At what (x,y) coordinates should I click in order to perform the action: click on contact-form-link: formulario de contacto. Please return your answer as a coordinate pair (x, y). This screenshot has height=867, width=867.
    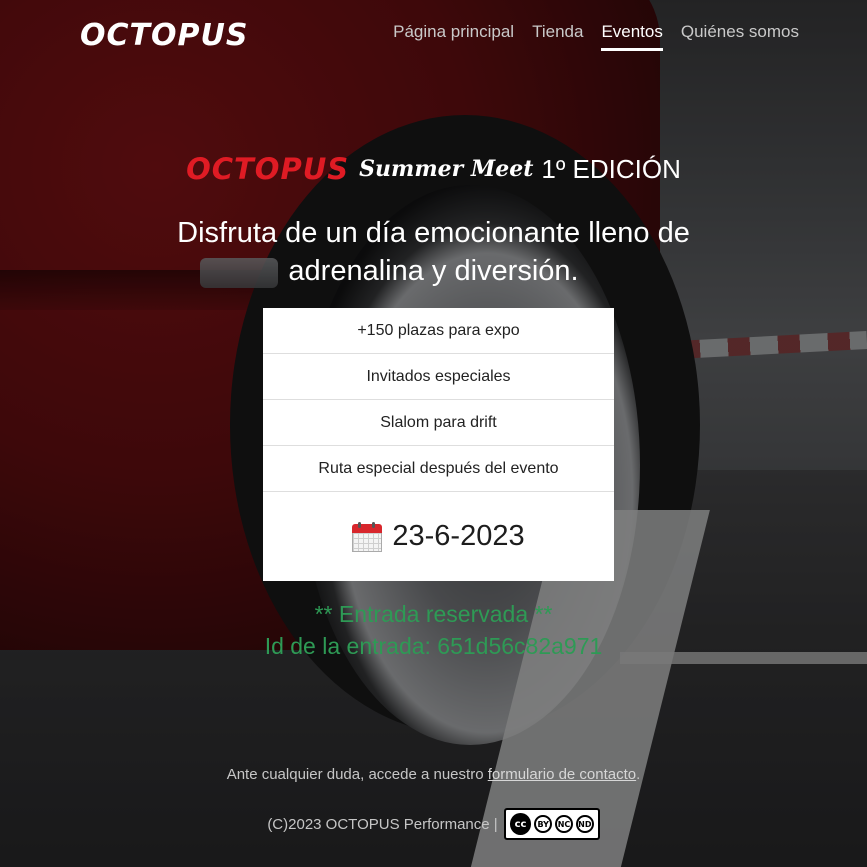
    Looking at the image, I should click on (562, 774).